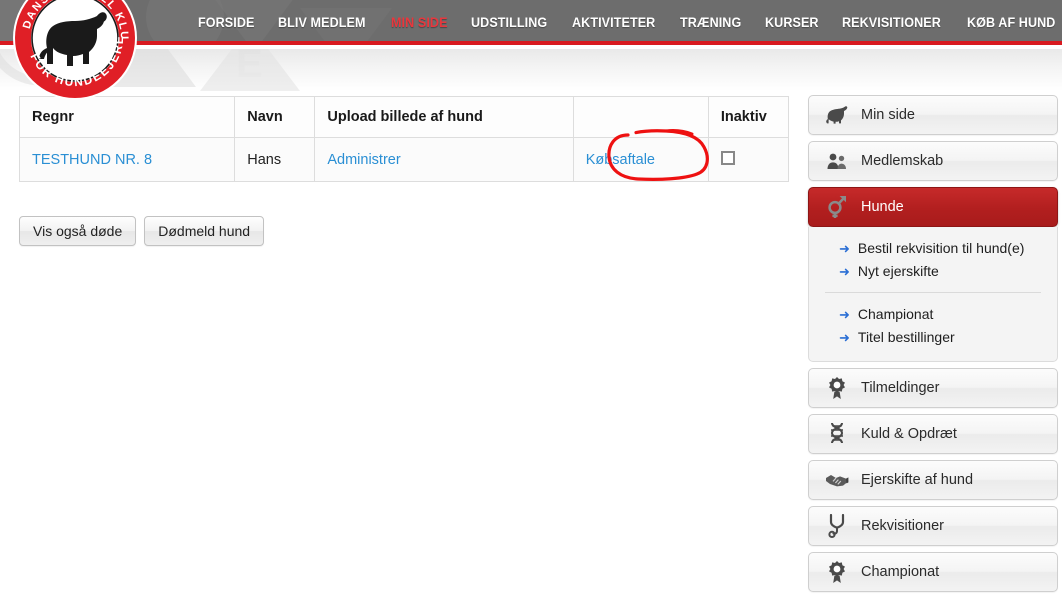  I want to click on sidebar-item-min-side: Min side, so click(933, 115).